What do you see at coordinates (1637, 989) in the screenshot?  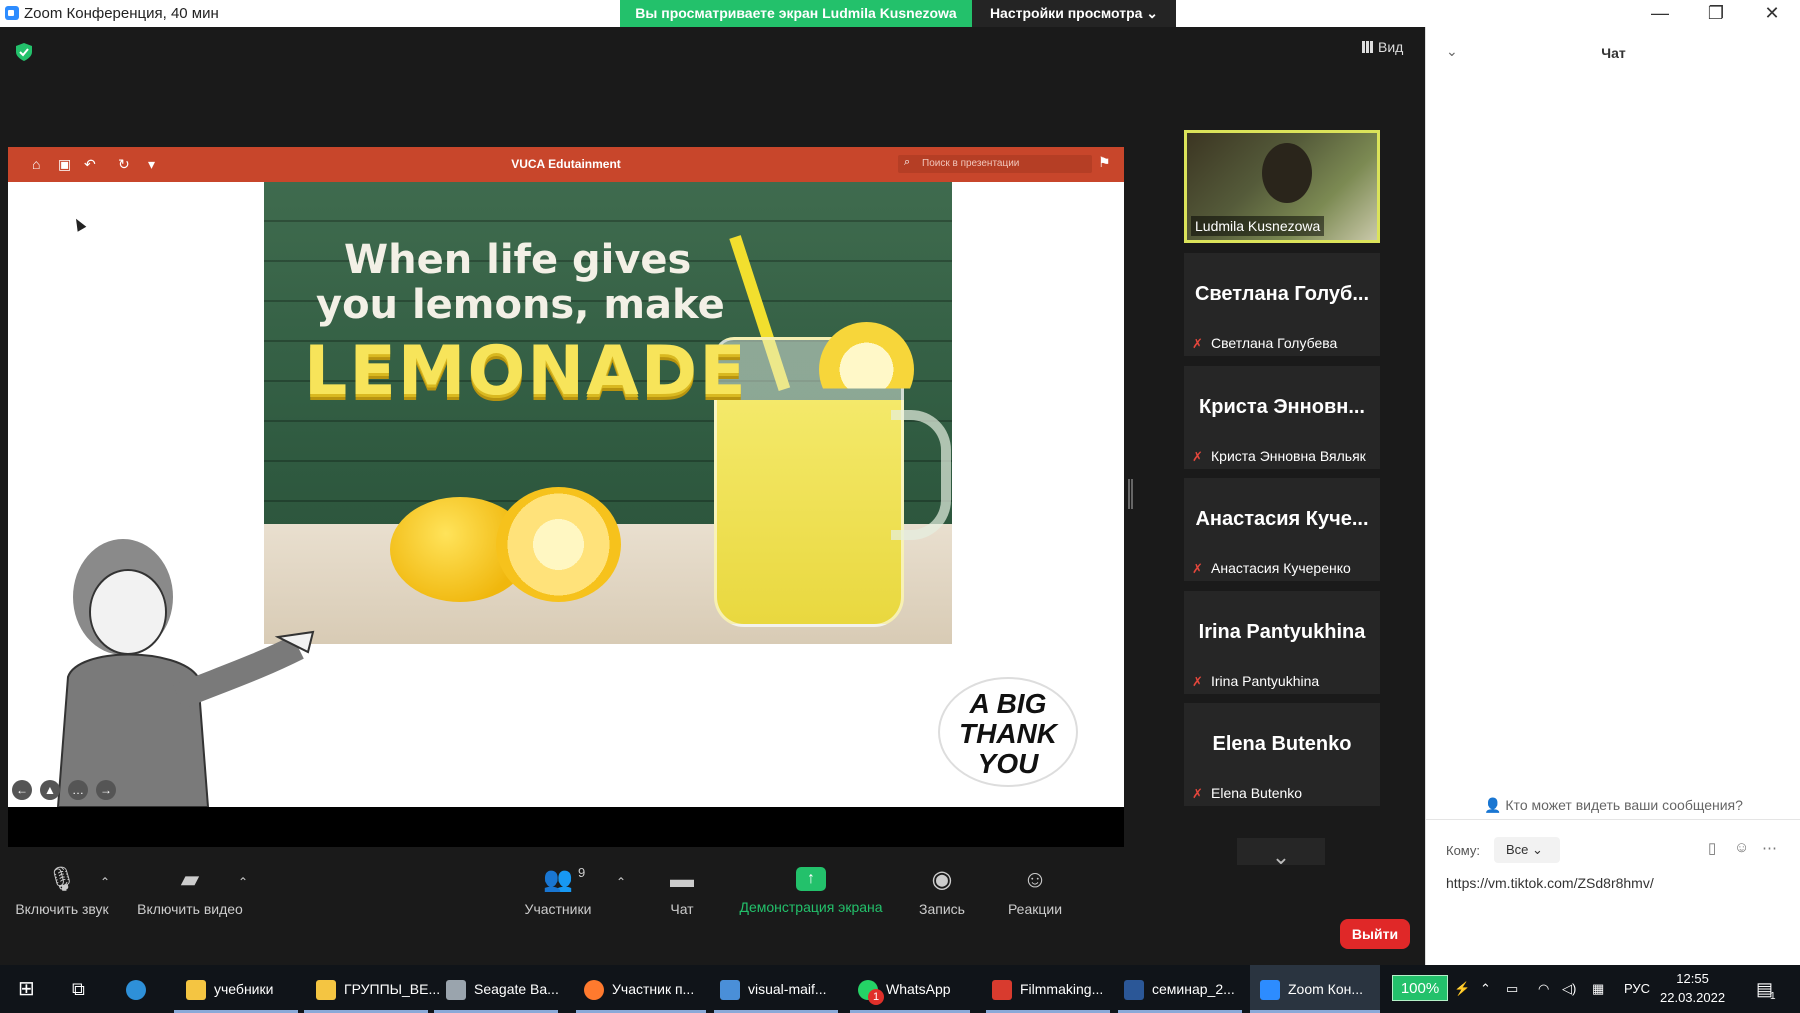 I see `language-indicator: РУС` at bounding box center [1637, 989].